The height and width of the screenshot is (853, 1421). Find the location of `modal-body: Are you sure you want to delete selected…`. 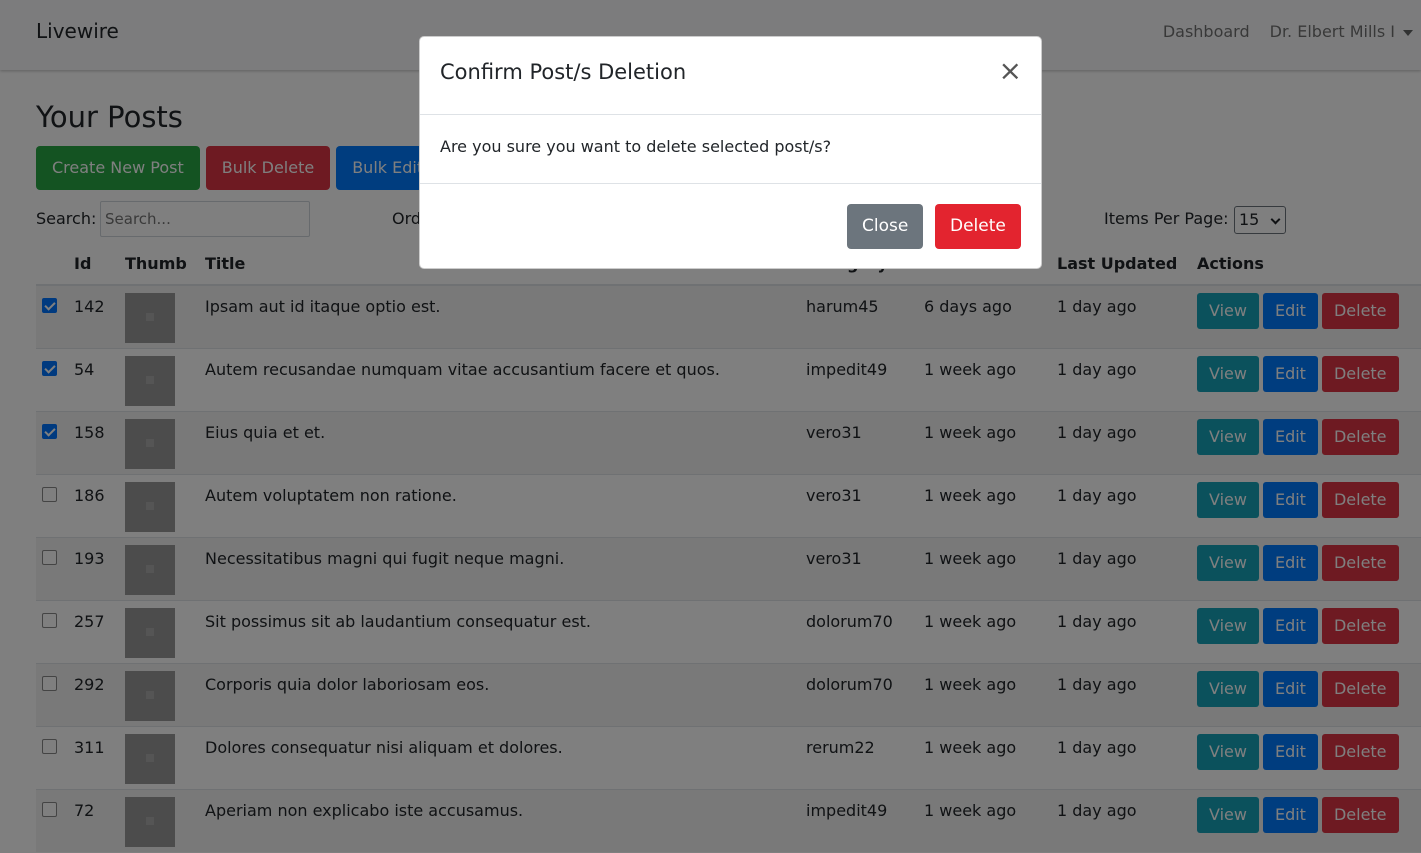

modal-body: Are you sure you want to delete selected… is located at coordinates (730, 149).